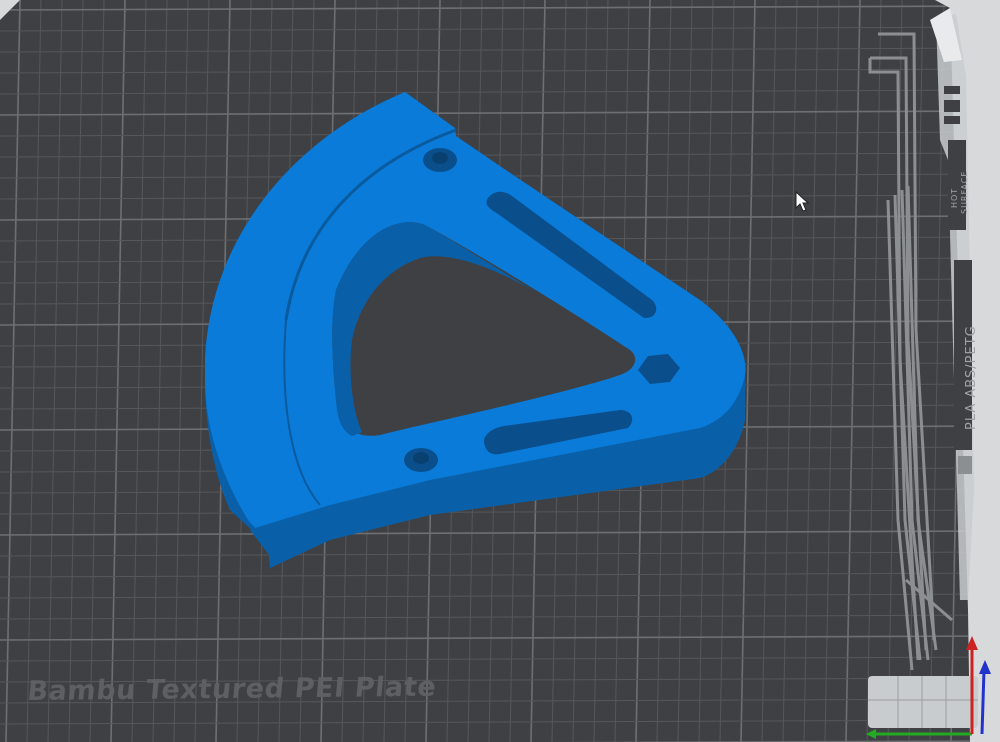 The height and width of the screenshot is (742, 1000). What do you see at coordinates (971, 377) in the screenshot?
I see `filament-type-label: PLA ABS/PETG` at bounding box center [971, 377].